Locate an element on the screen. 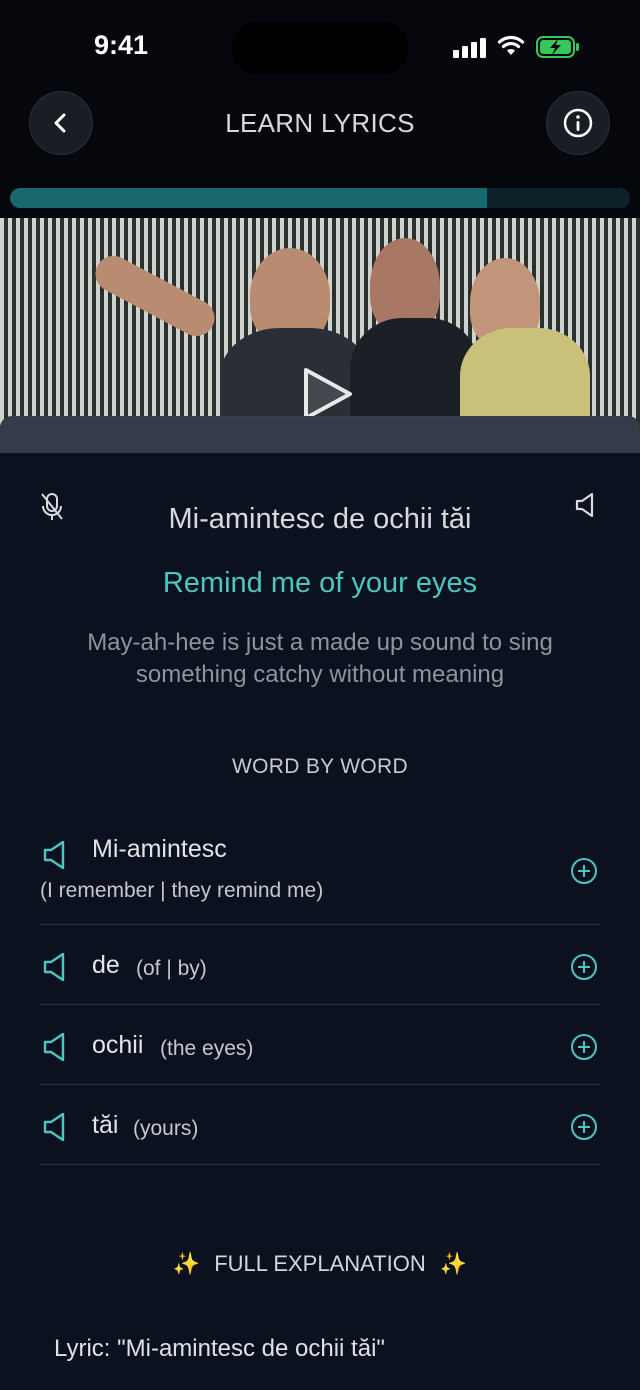 The width and height of the screenshot is (640, 1390). play-icon is located at coordinates (328, 394).